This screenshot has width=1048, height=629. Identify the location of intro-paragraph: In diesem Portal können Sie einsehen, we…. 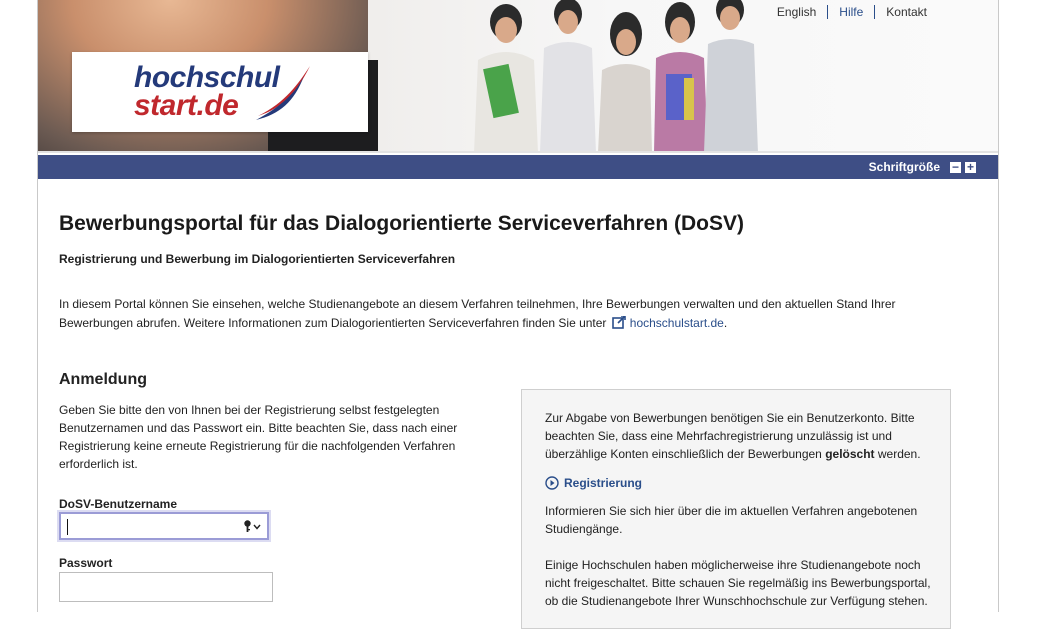
(499, 314).